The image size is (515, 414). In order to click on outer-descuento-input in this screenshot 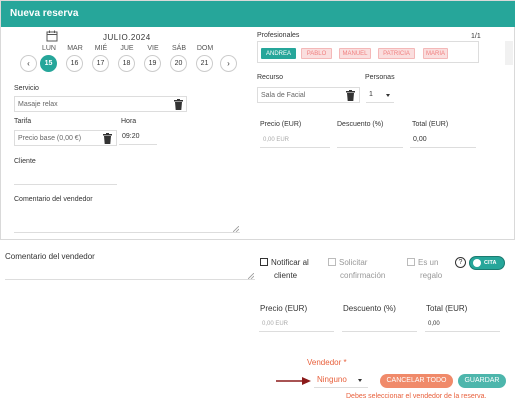, I will do `click(379, 324)`.